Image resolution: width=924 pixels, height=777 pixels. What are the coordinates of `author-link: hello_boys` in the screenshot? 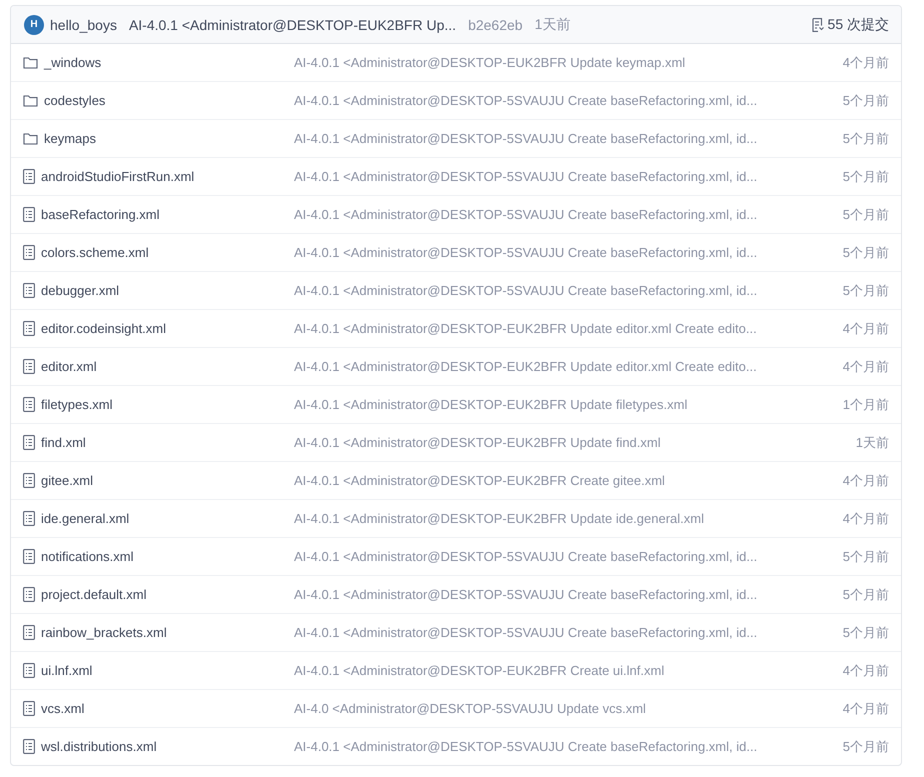 It's located at (83, 24).